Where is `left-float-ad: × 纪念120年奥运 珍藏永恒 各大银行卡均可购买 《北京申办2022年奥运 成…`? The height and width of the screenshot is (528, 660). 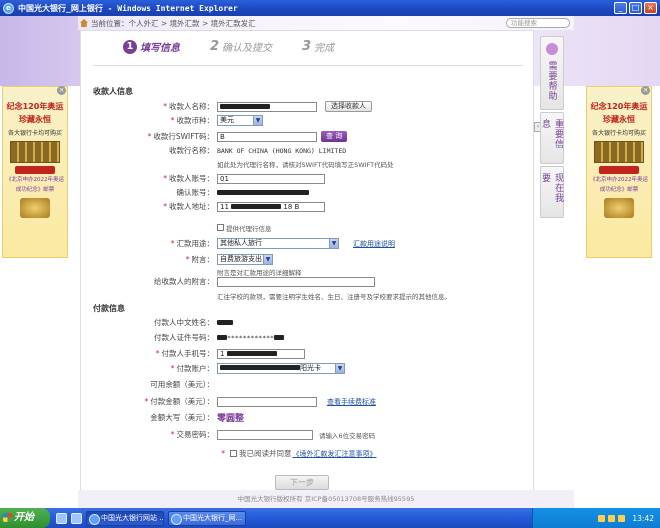
left-float-ad: × 纪念120年奥运 珍藏永恒 各大银行卡均可购买 《北京申办2022年奥运 成… is located at coordinates (35, 172).